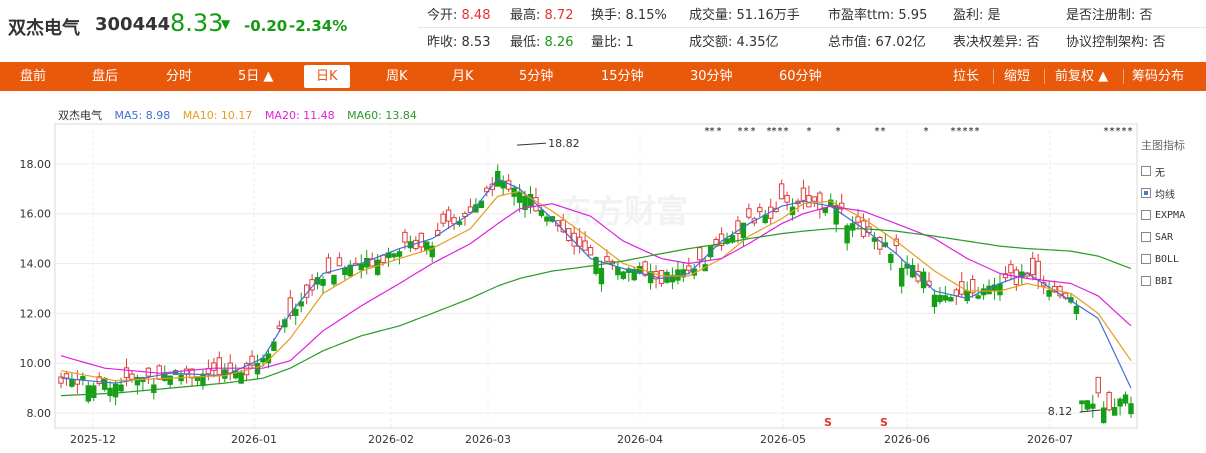  Describe the element at coordinates (391, 439) in the screenshot. I see `x-tick-label: 2026-02` at that location.